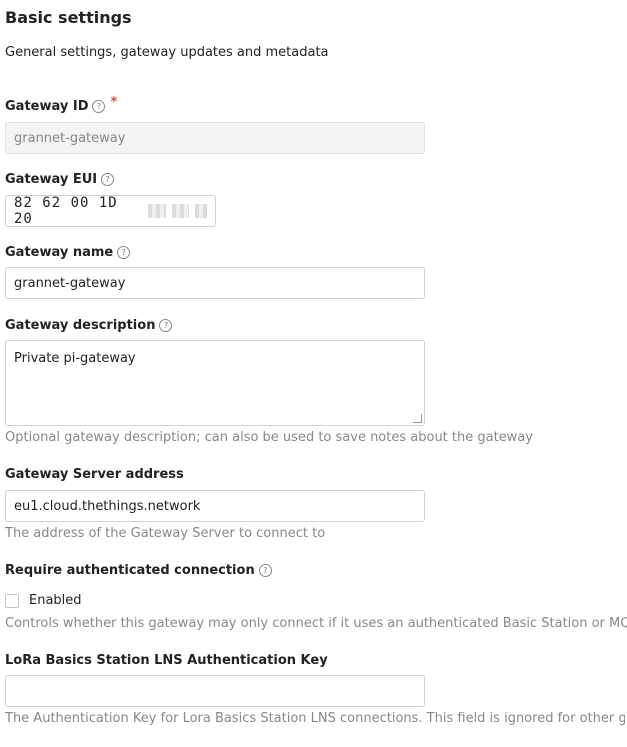 The image size is (627, 747). Describe the element at coordinates (68, 17) in the screenshot. I see `page-title: Basic settings` at that location.